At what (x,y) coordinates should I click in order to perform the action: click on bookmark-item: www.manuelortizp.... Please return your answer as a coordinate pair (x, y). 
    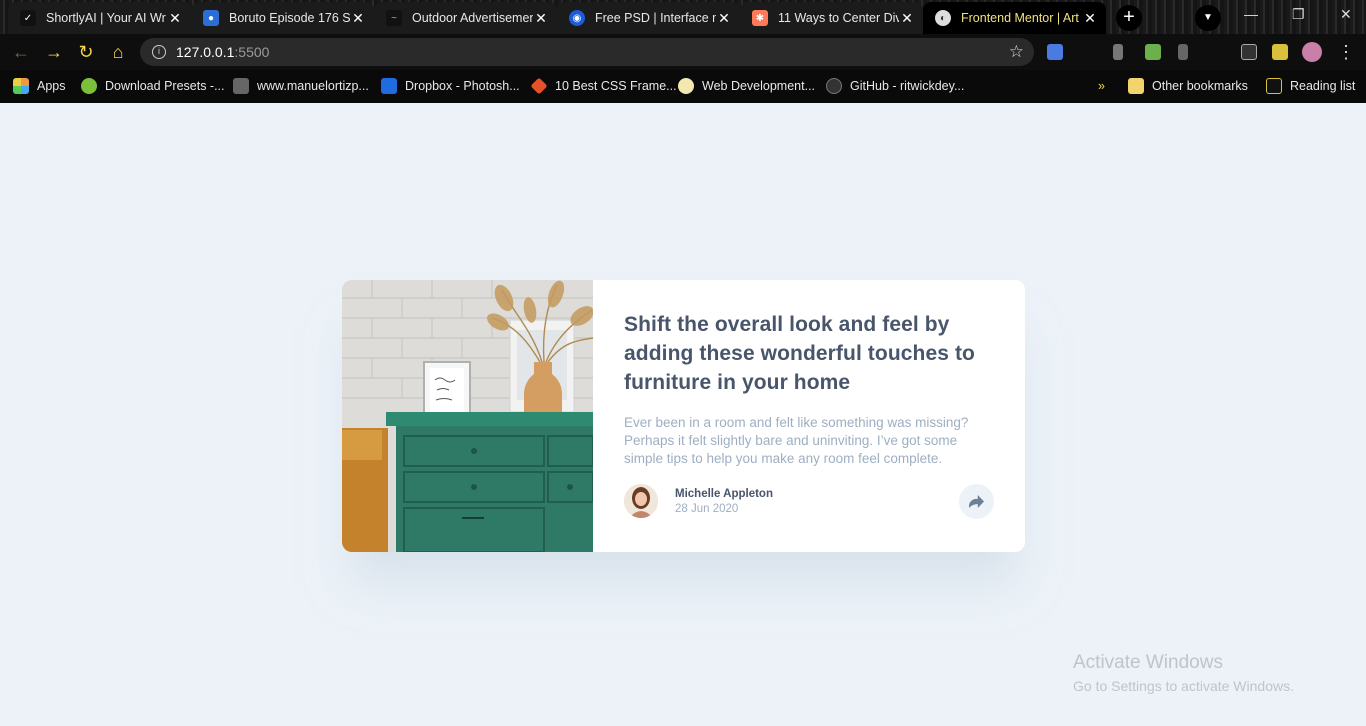
    Looking at the image, I should click on (301, 86).